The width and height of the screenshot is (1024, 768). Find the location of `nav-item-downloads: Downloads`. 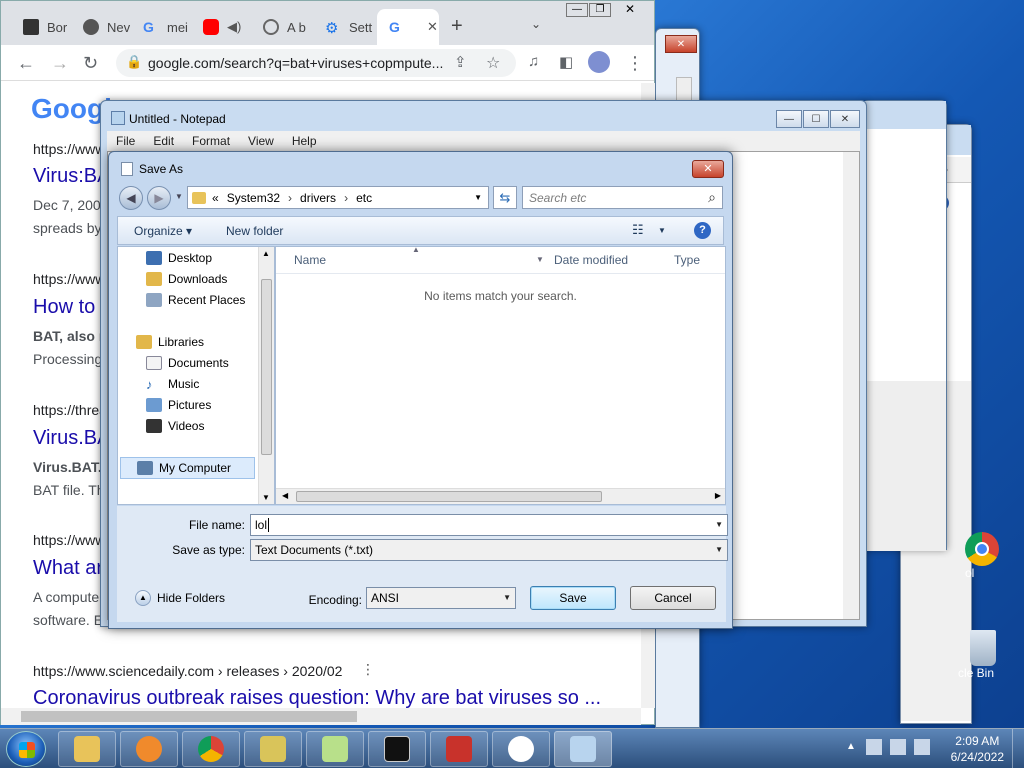

nav-item-downloads: Downloads is located at coordinates (186, 279).